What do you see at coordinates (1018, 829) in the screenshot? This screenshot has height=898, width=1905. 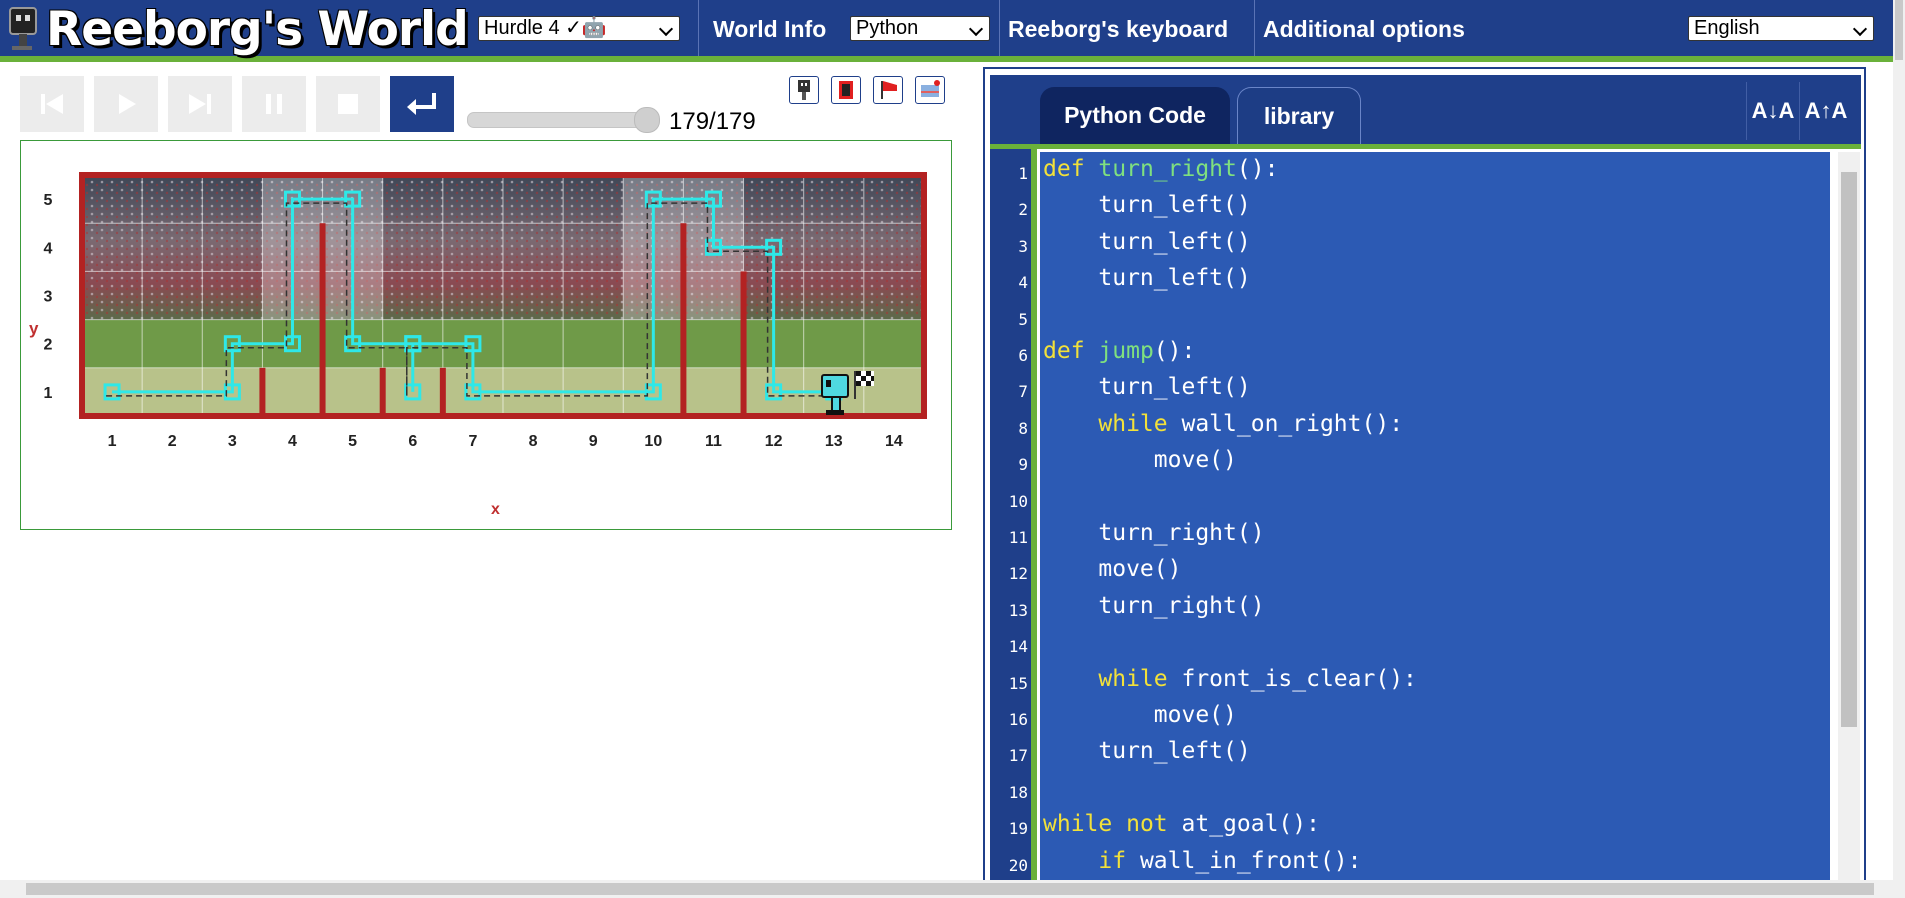 I see `line-number: 19` at bounding box center [1018, 829].